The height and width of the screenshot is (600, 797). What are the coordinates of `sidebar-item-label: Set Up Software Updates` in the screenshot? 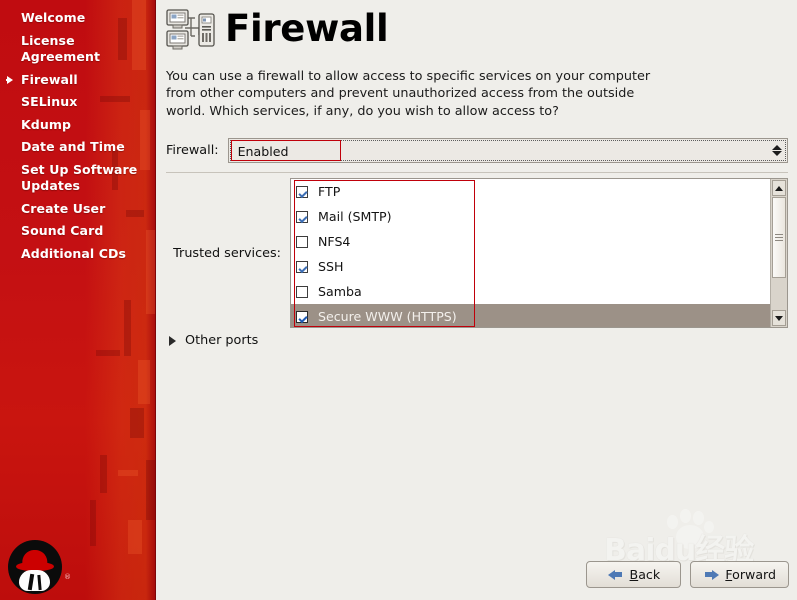 It's located at (79, 177).